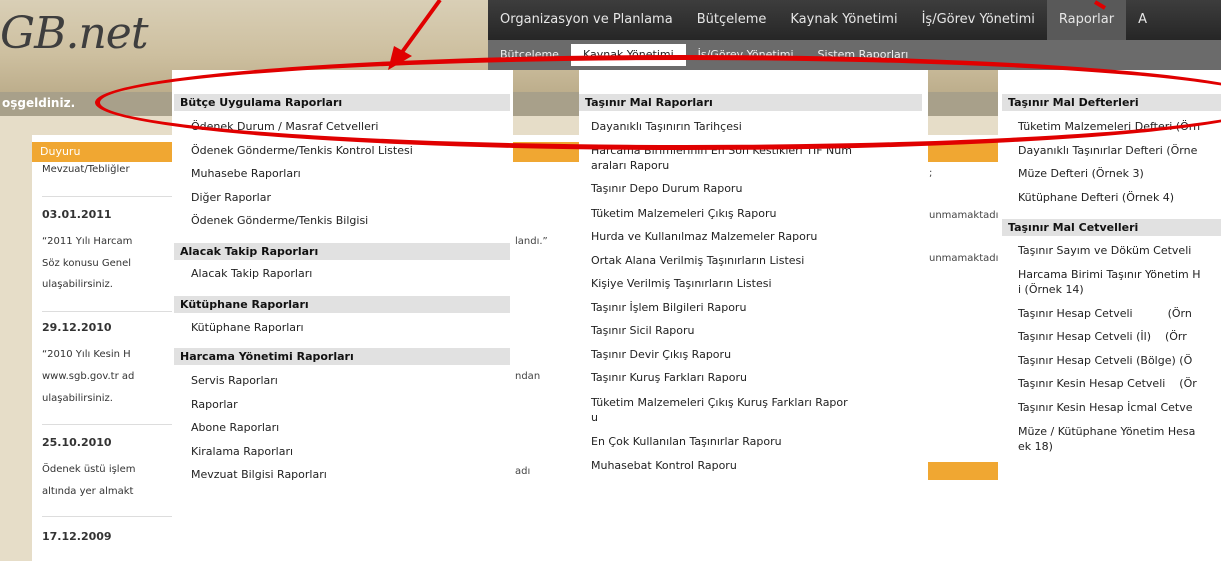 The image size is (1221, 561). I want to click on annotation-arrows, so click(747, 35).